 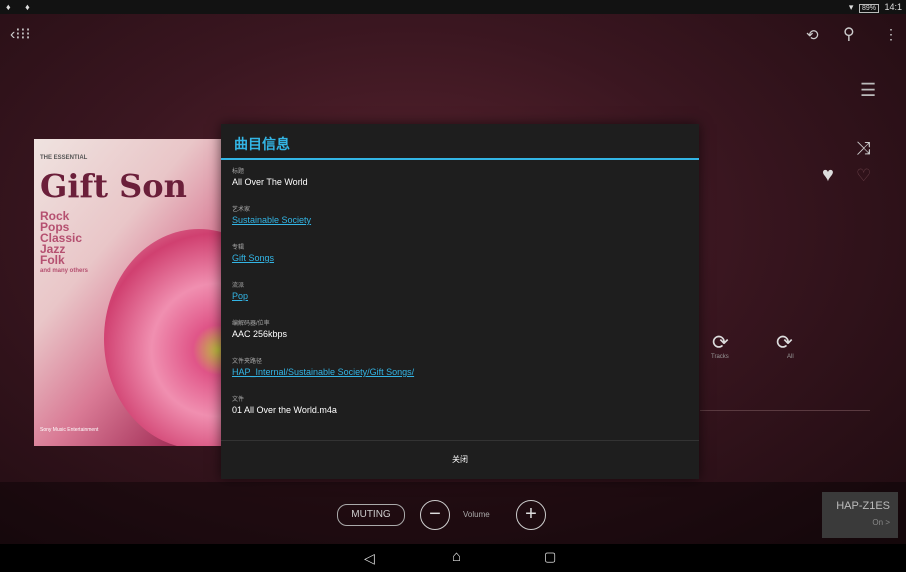 I want to click on album-link: Gift Songs, so click(x=253, y=258).